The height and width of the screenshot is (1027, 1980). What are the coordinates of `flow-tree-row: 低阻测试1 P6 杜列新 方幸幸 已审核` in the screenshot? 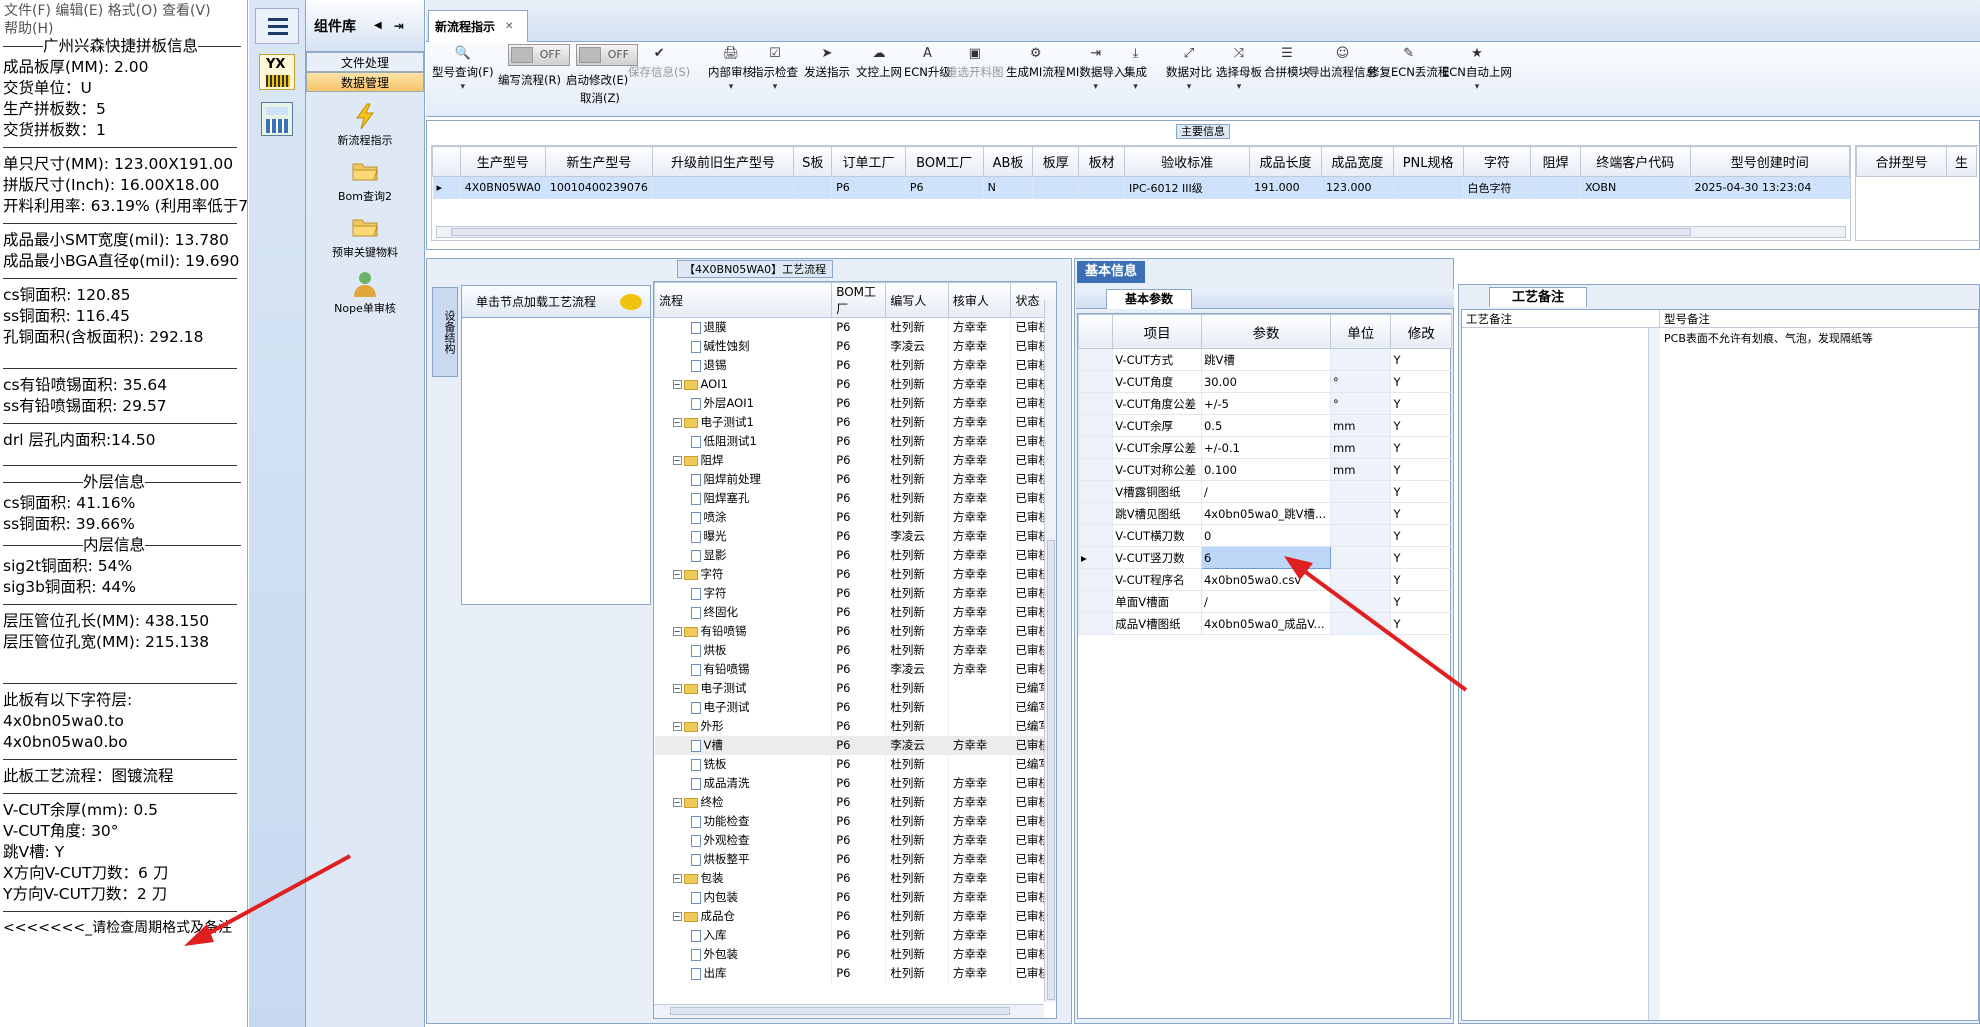 It's located at (855, 441).